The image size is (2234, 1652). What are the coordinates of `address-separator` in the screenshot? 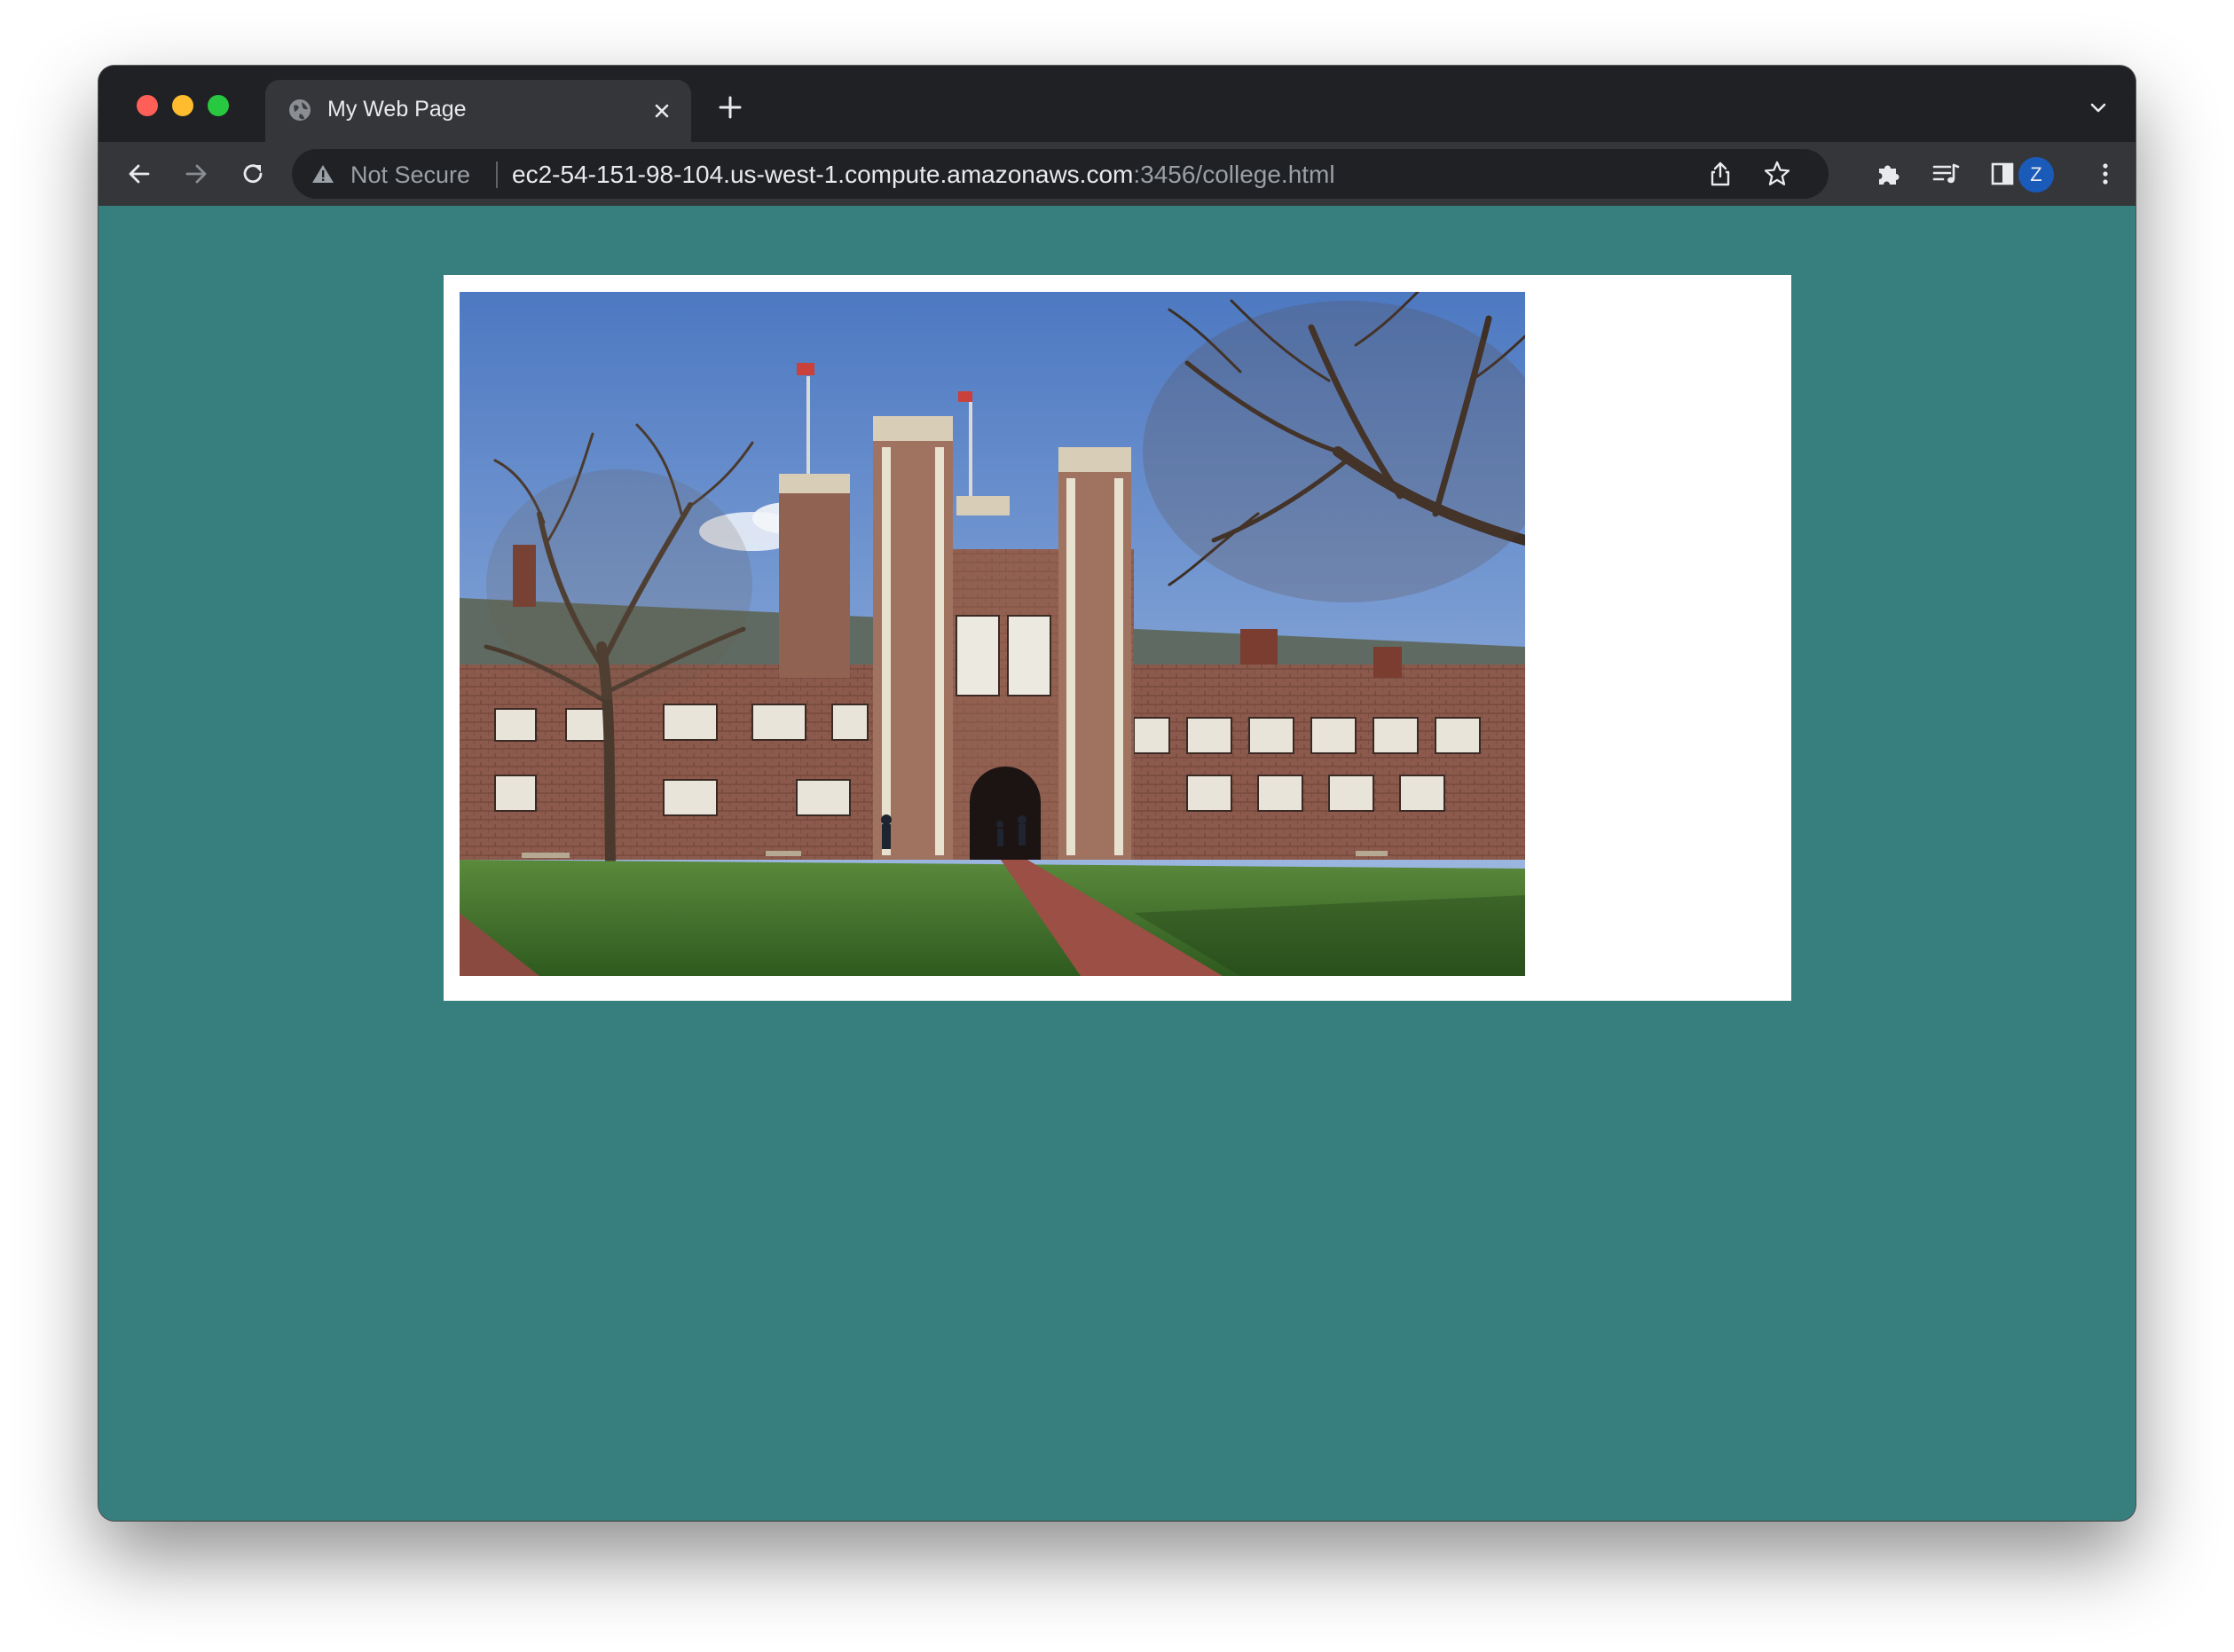 It's located at (497, 174).